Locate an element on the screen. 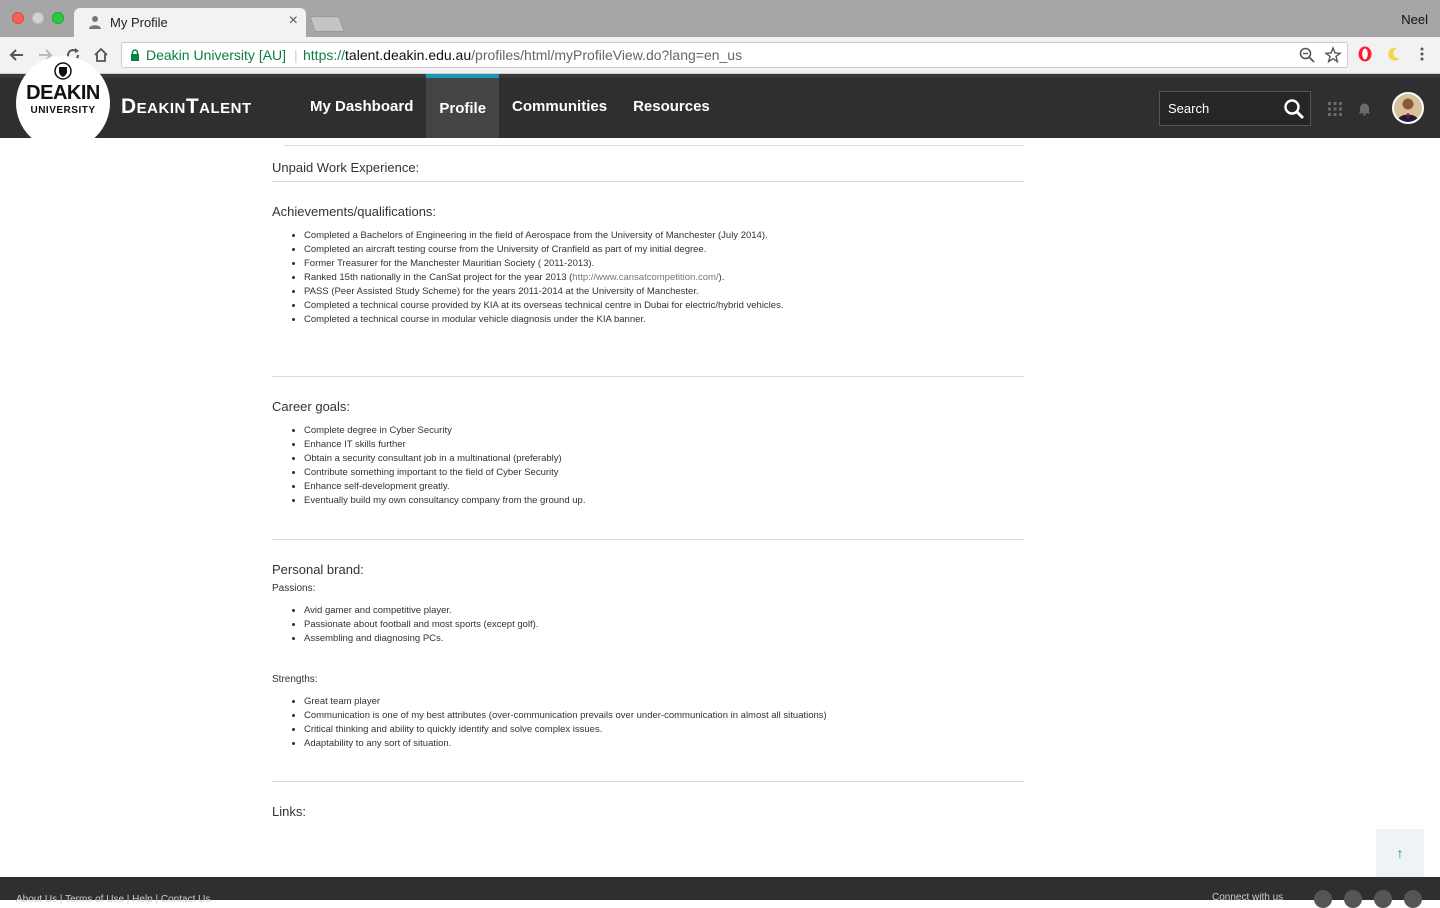 This screenshot has width=1440, height=908. logo-university-text: UNIVERSITY is located at coordinates (63, 110).